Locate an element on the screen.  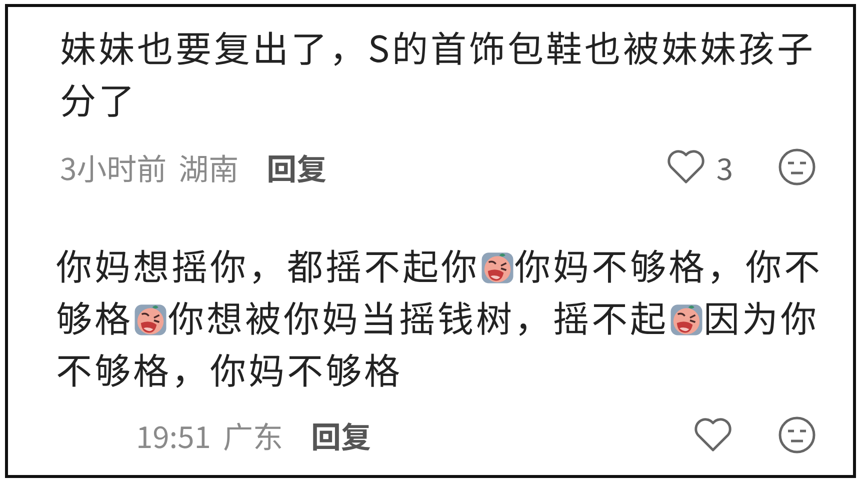
comment-time: 3小时前 is located at coordinates (113, 167).